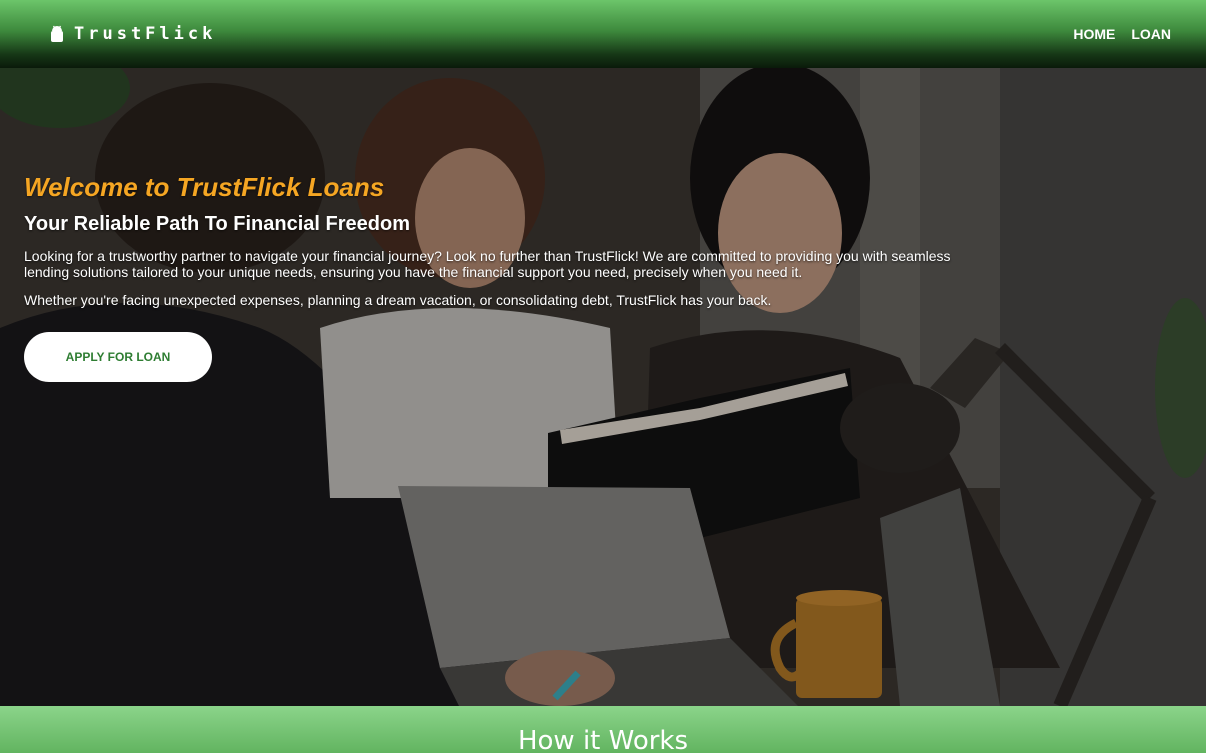  I want to click on hero-tagline: Your Reliable Path To Financial Freedom, so click(217, 224).